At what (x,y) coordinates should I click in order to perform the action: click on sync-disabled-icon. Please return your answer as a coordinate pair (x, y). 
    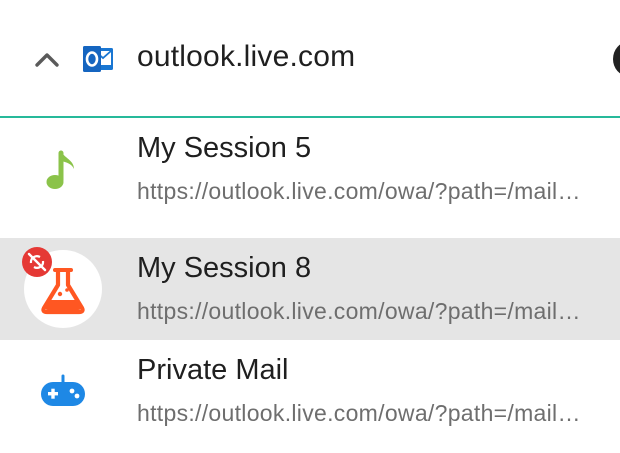
    Looking at the image, I should click on (37, 262).